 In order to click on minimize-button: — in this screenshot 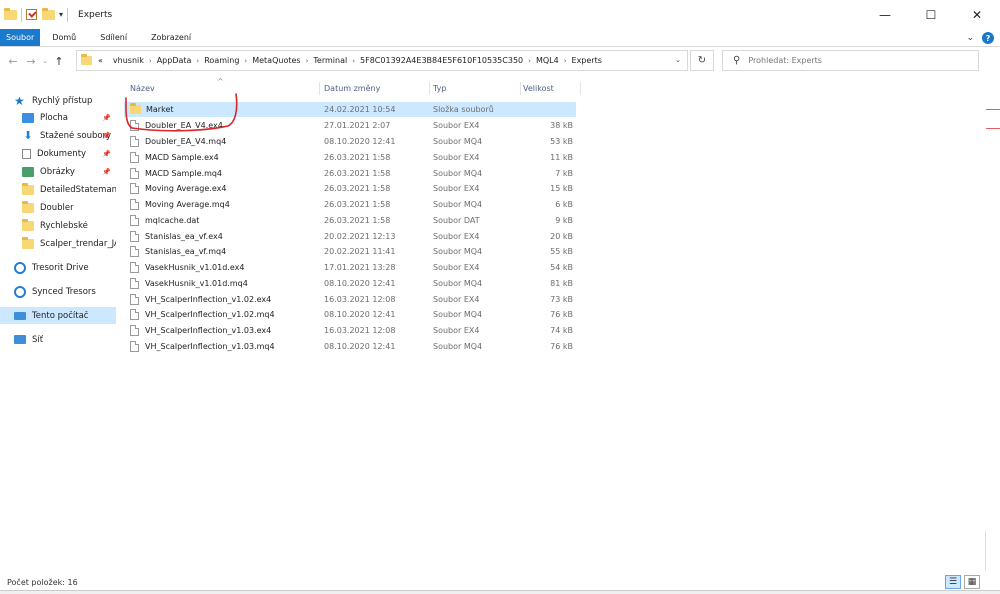, I will do `click(885, 14)`.